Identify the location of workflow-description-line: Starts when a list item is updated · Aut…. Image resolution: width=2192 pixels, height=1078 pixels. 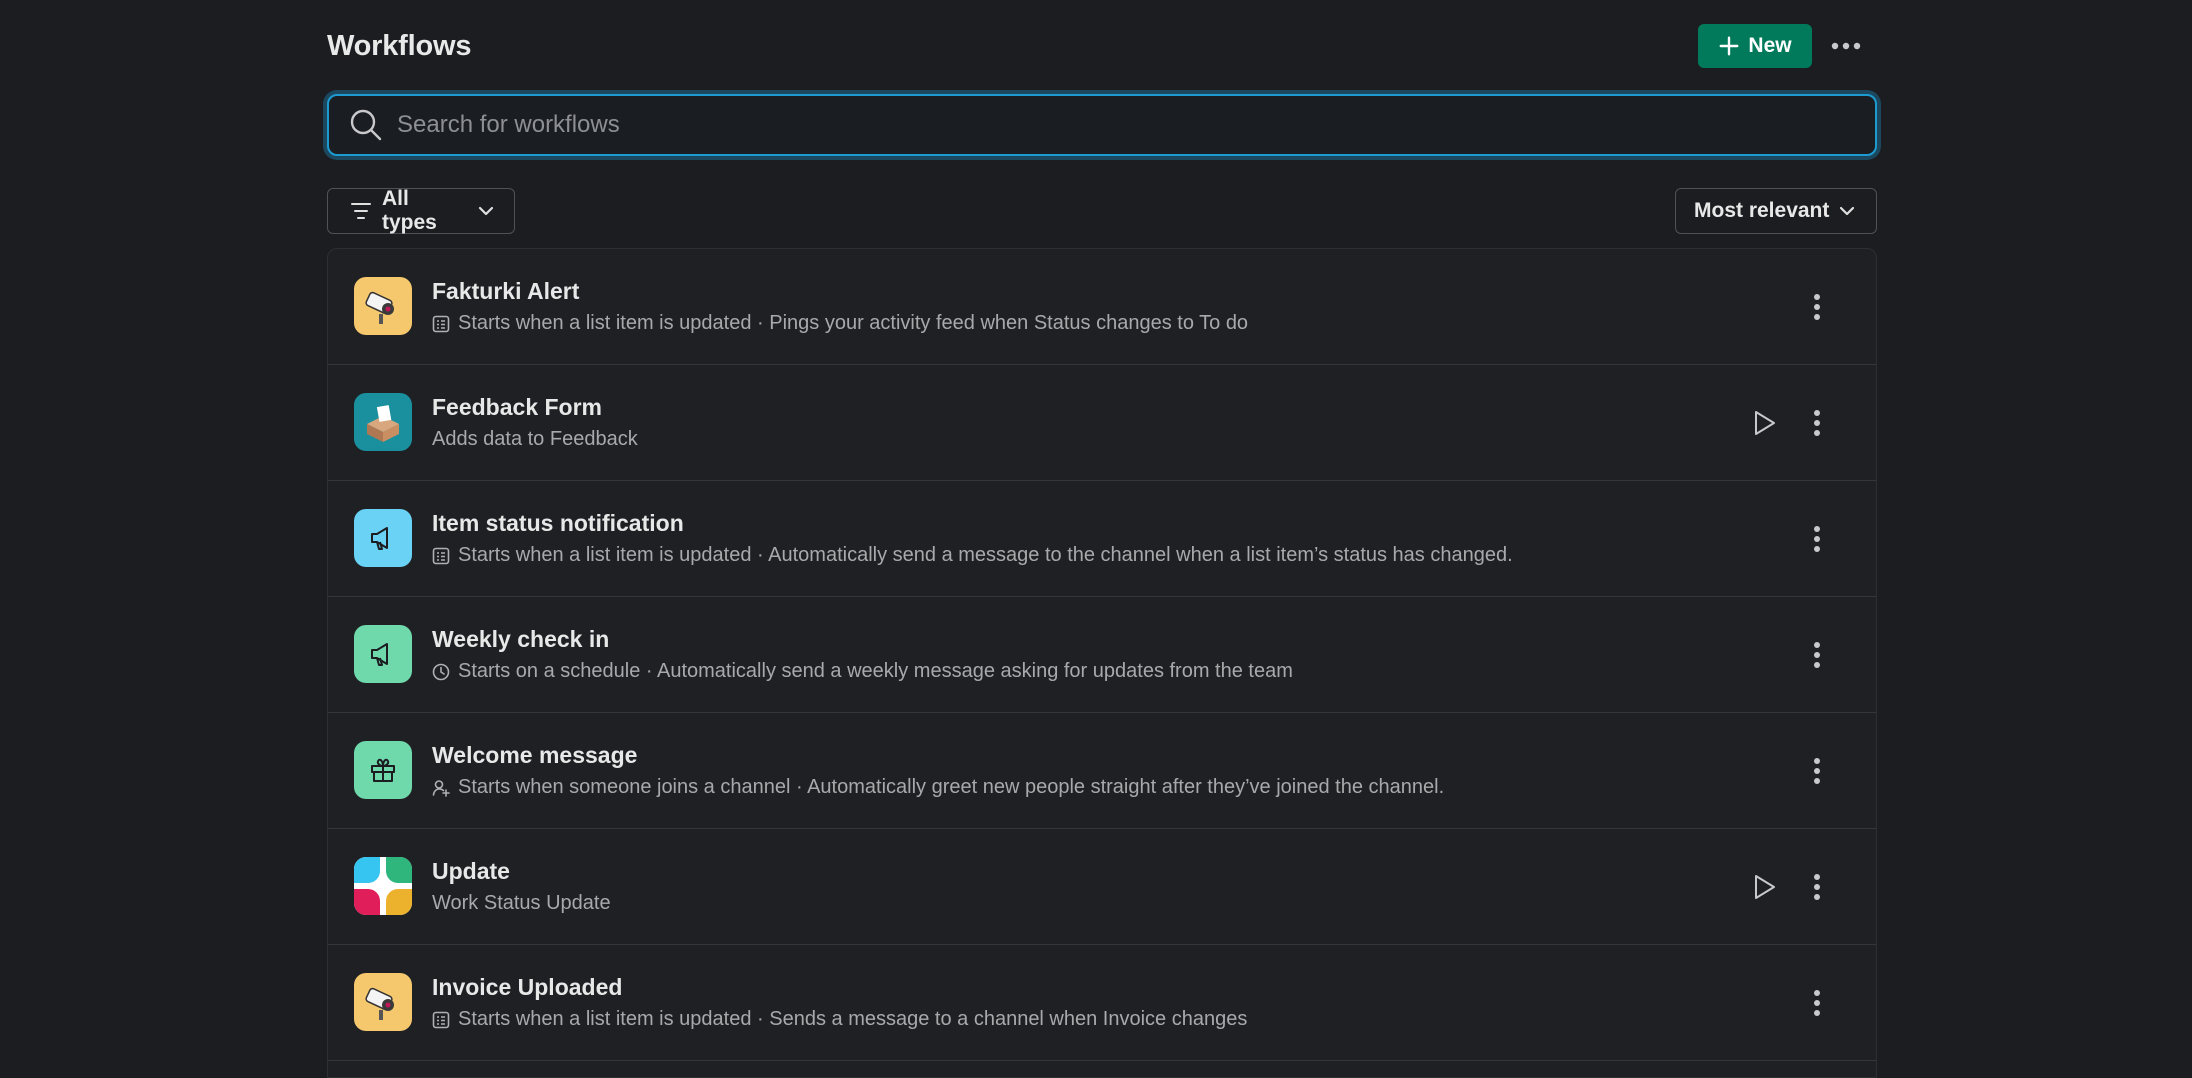
(972, 555).